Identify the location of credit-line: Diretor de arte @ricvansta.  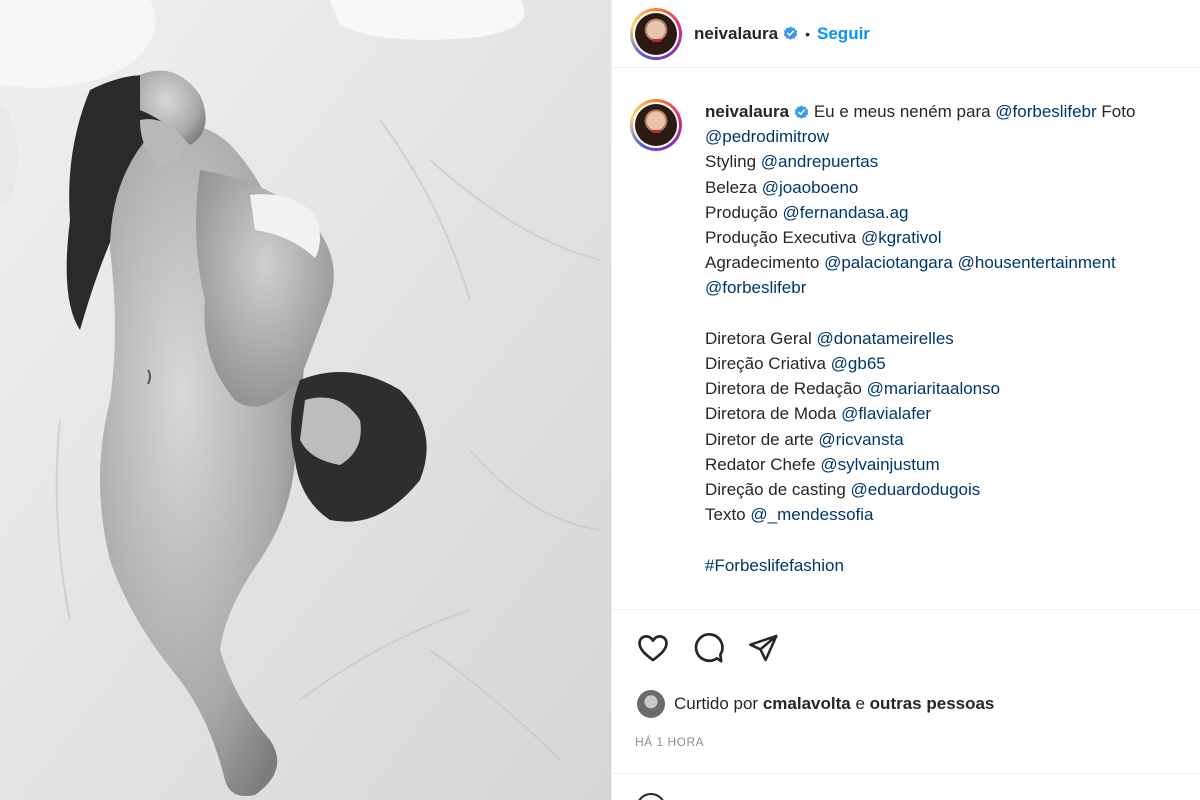
(945, 439).